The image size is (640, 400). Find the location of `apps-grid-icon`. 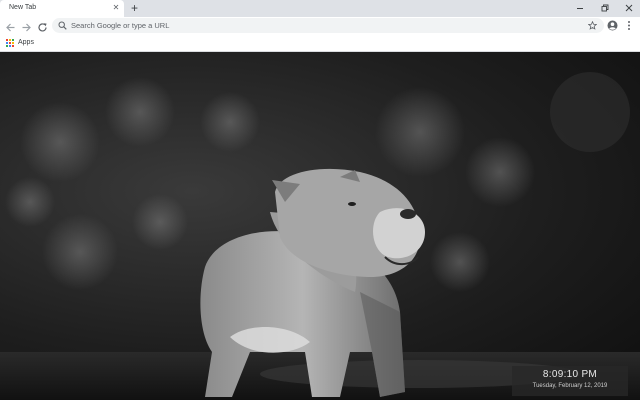

apps-grid-icon is located at coordinates (10, 42).